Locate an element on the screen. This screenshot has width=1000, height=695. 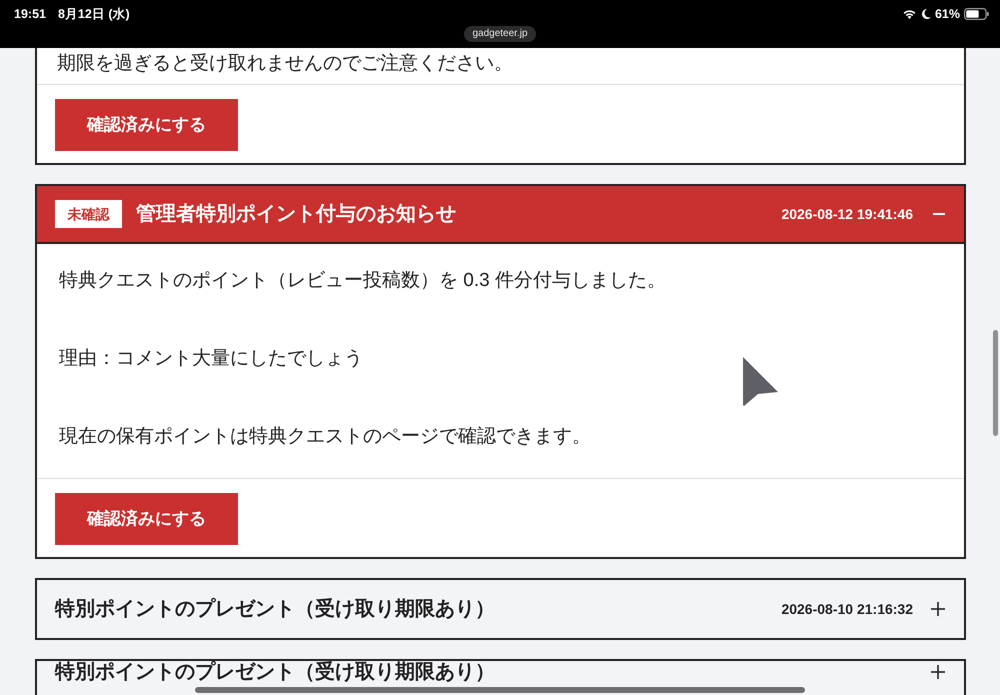
battery-percent: 61% is located at coordinates (947, 14).